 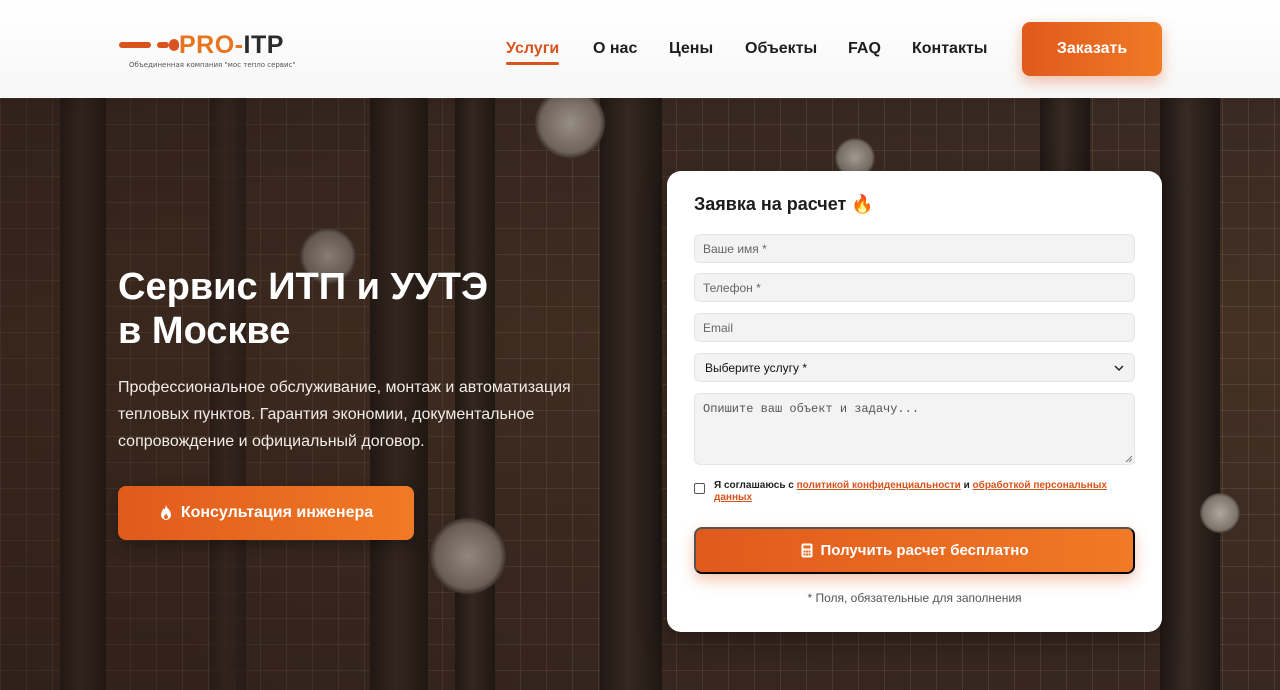 What do you see at coordinates (781, 49) in the screenshot?
I see `nav-item-objects: Объекты` at bounding box center [781, 49].